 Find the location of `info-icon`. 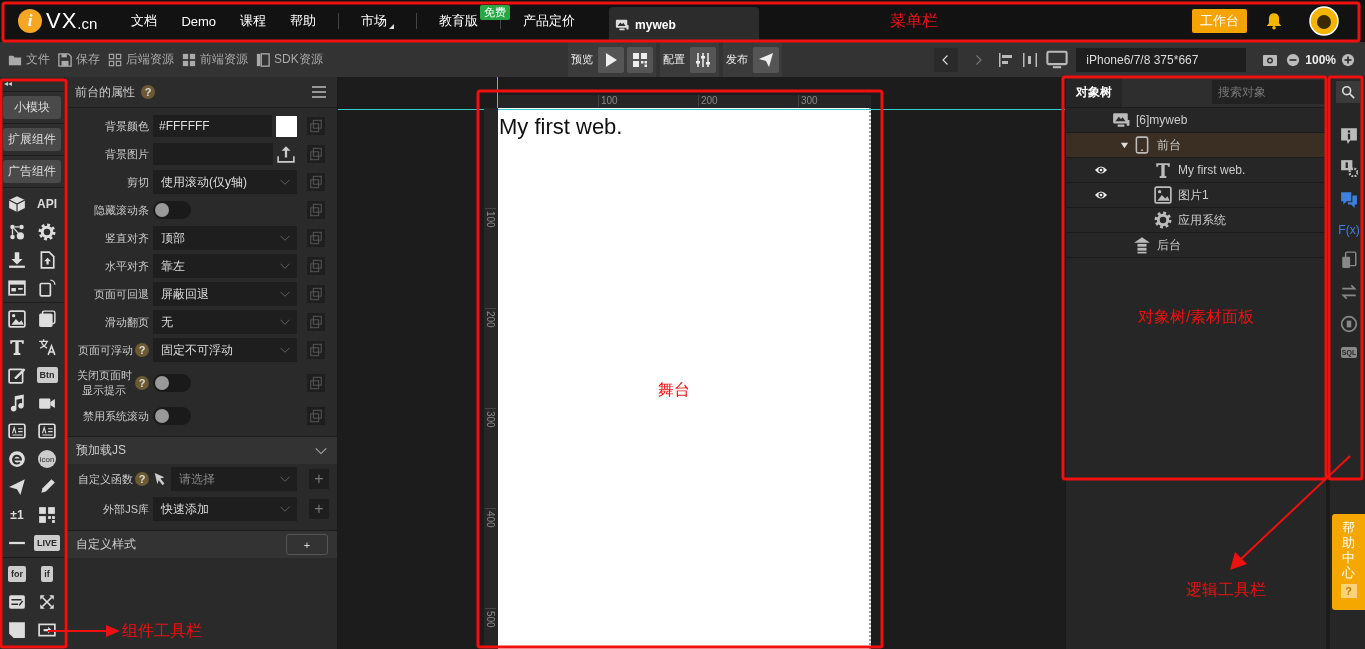

info-icon is located at coordinates (1349, 136).